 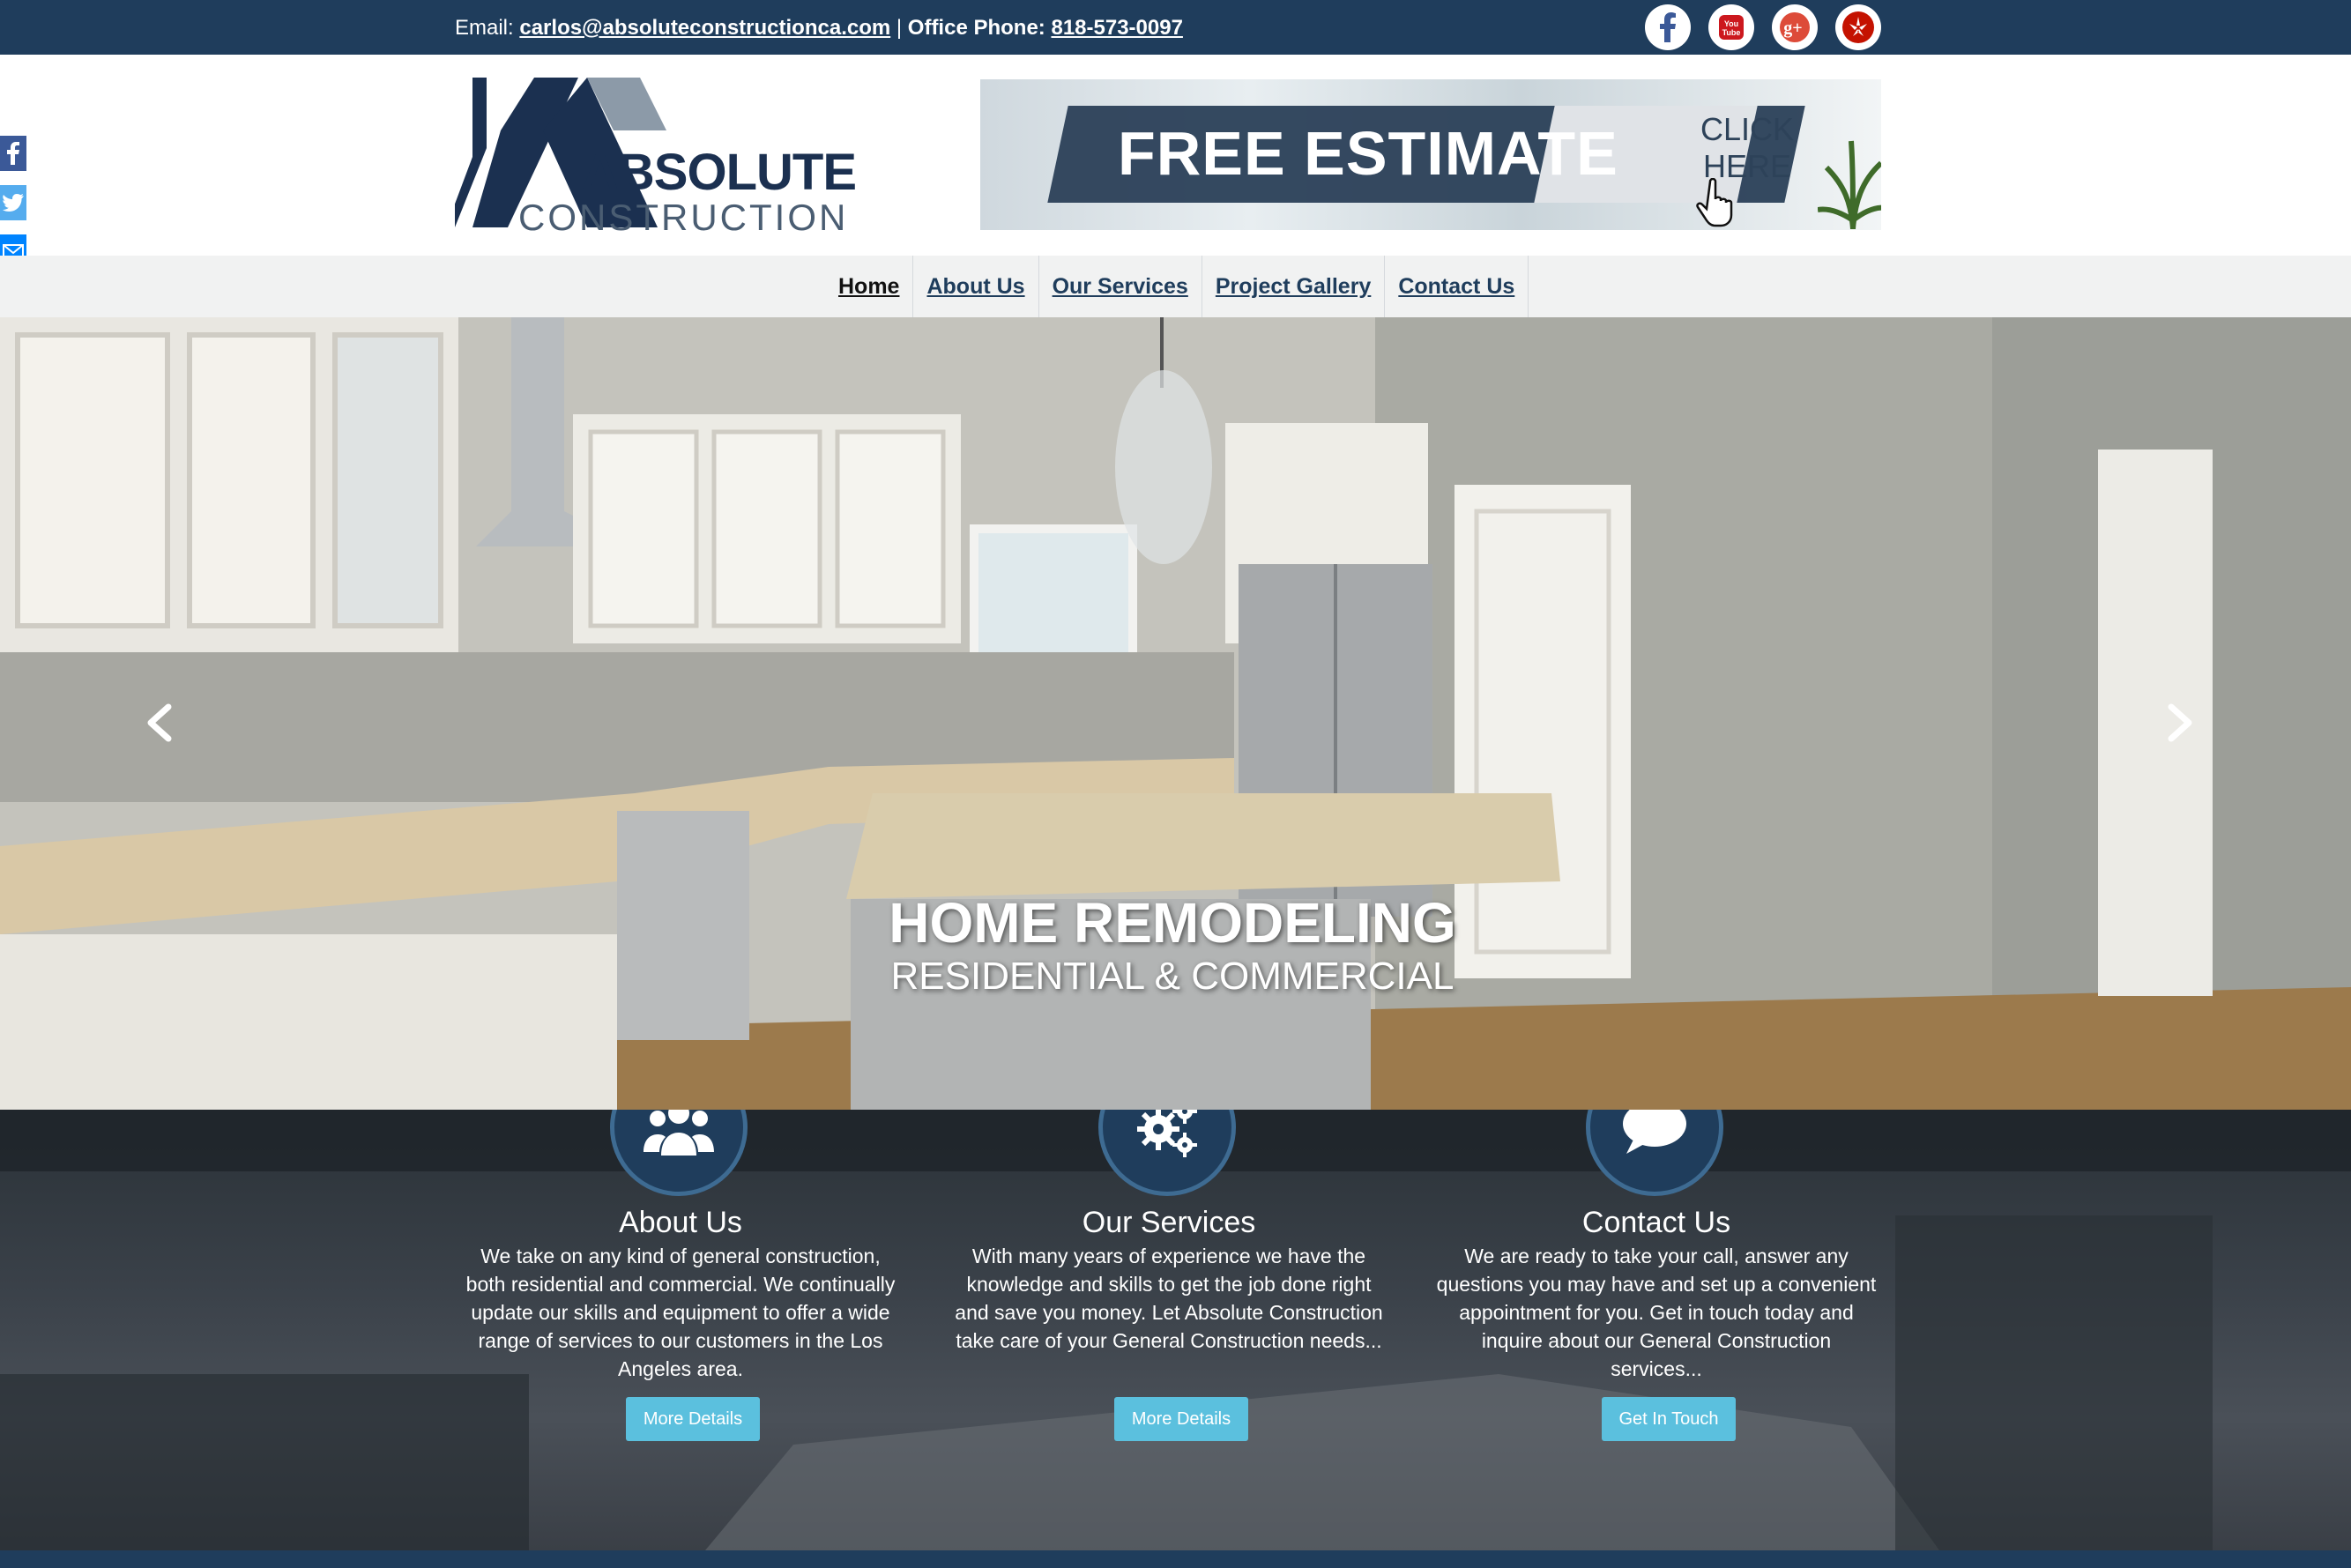 What do you see at coordinates (683, 217) in the screenshot?
I see `logo-subtitle: CONSTRUCTION` at bounding box center [683, 217].